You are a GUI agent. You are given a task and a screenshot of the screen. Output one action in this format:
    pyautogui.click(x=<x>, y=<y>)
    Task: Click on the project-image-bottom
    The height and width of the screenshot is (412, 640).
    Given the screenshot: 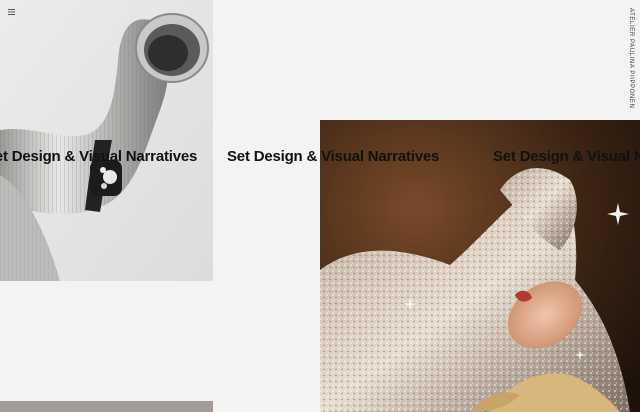 What is the action you would take?
    pyautogui.click(x=106, y=406)
    